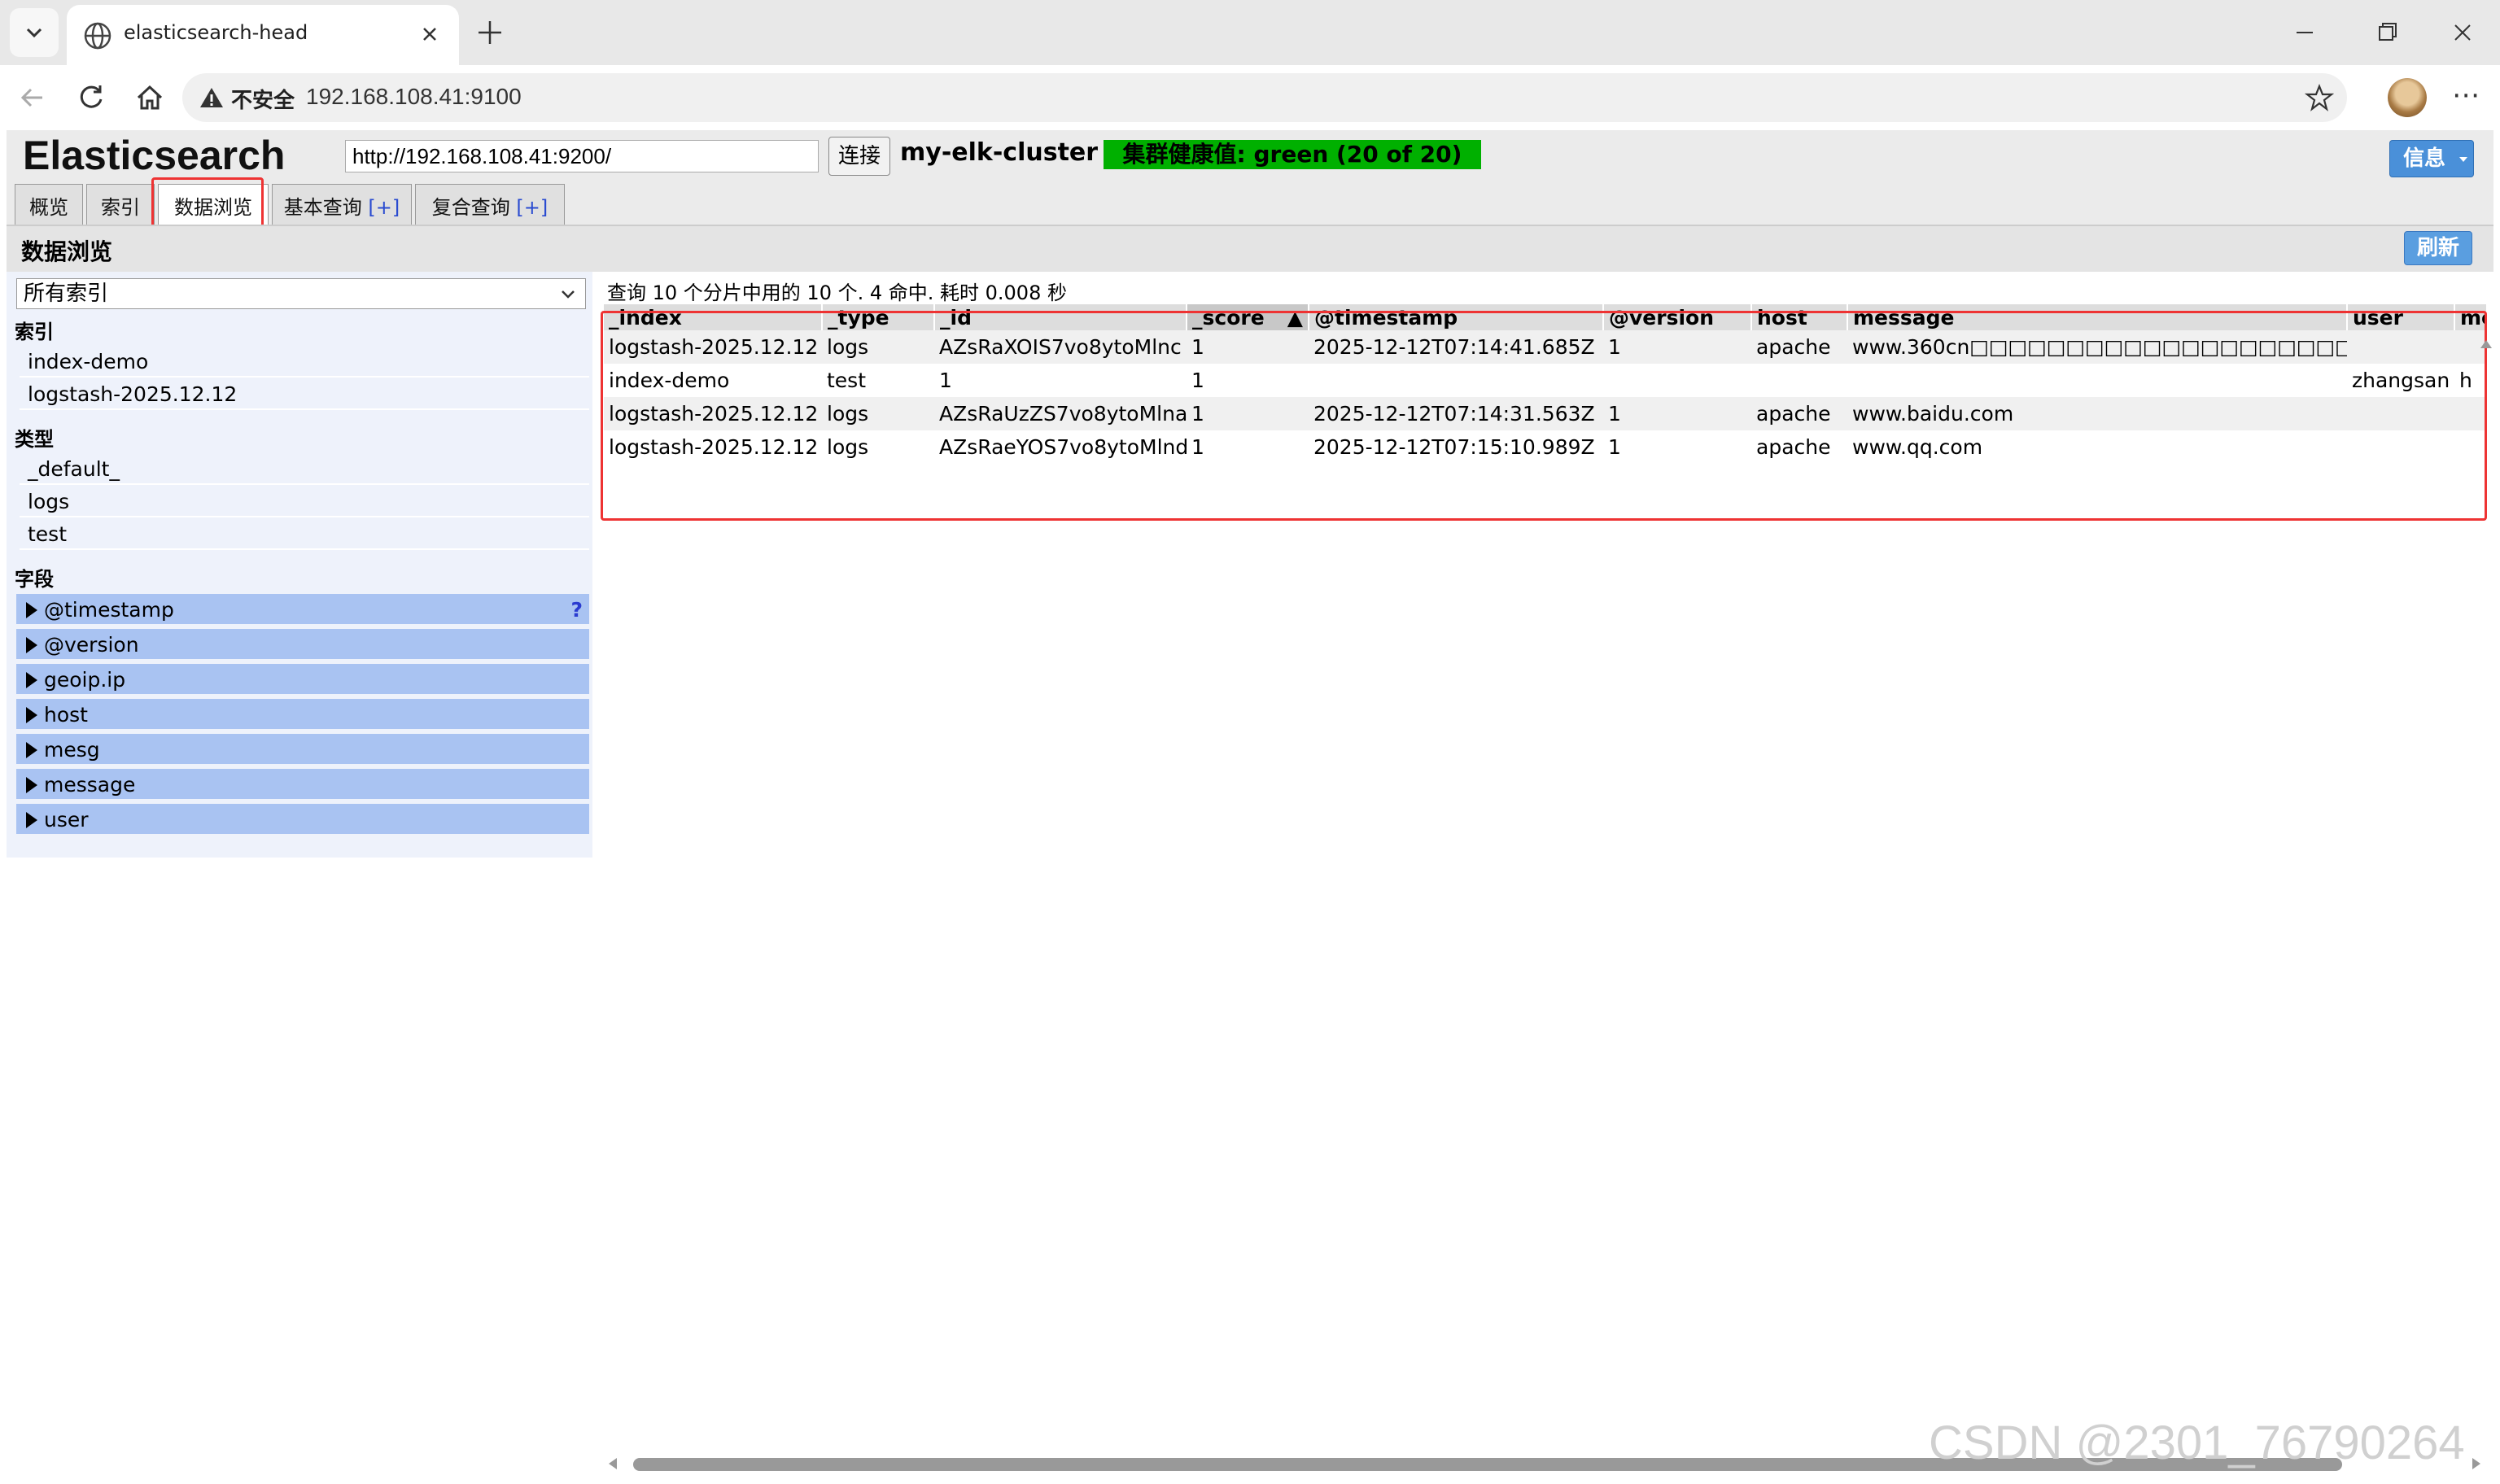  Describe the element at coordinates (2319, 98) in the screenshot. I see `star-icon` at that location.